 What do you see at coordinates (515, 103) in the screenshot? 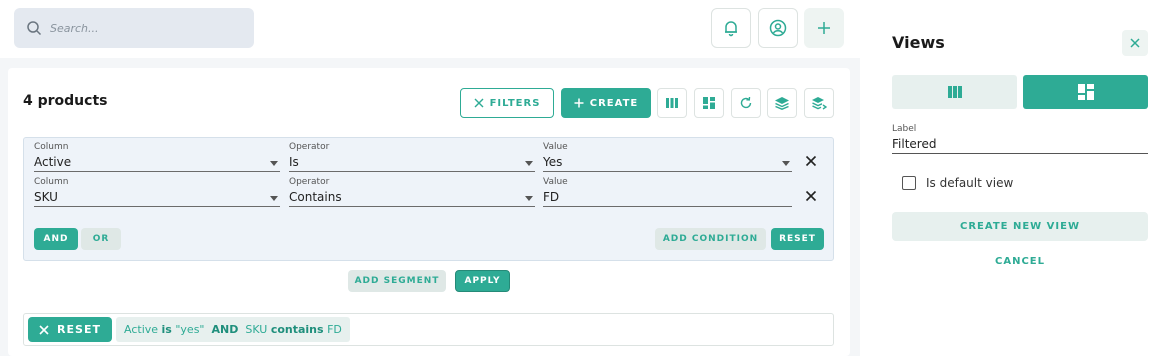
I see `filters-label: FILTERS` at bounding box center [515, 103].